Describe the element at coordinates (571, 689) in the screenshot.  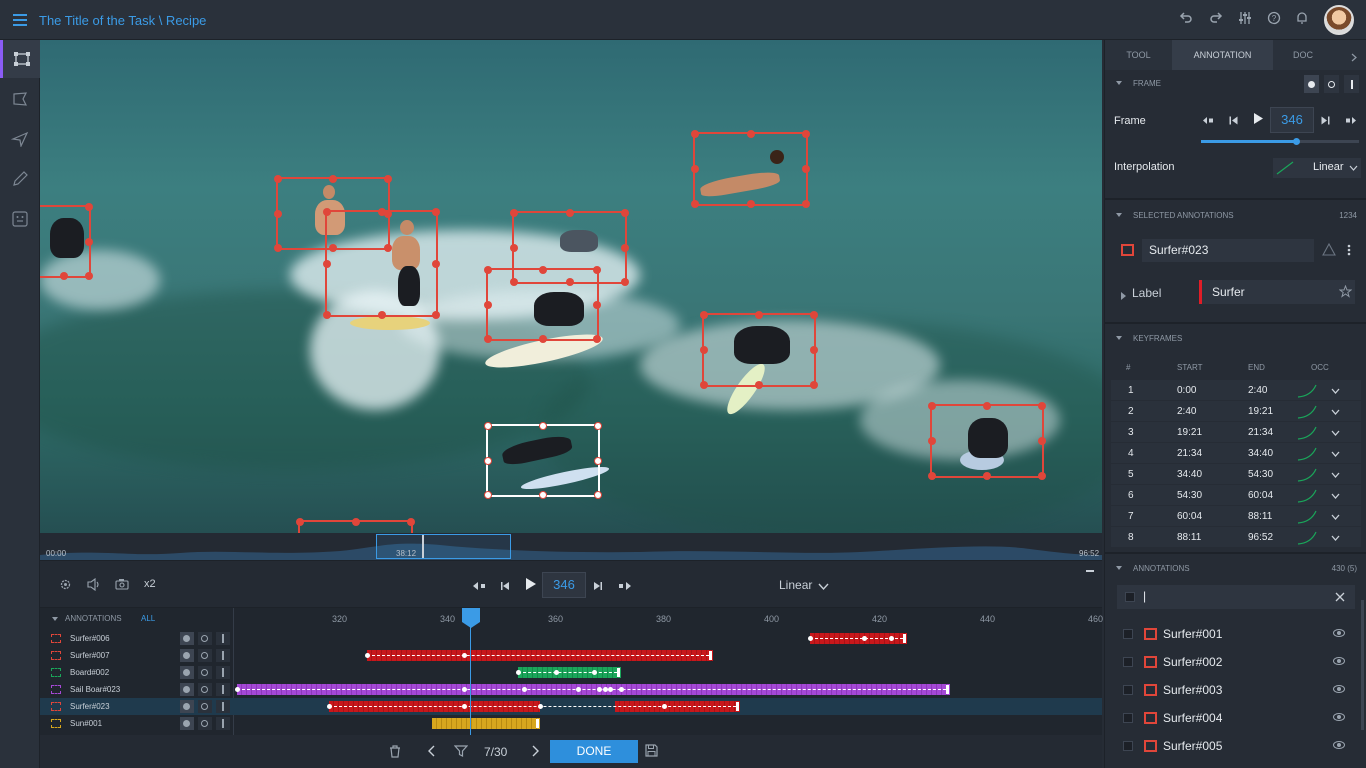
I see `timeline-track: Sail Boar#023` at that location.